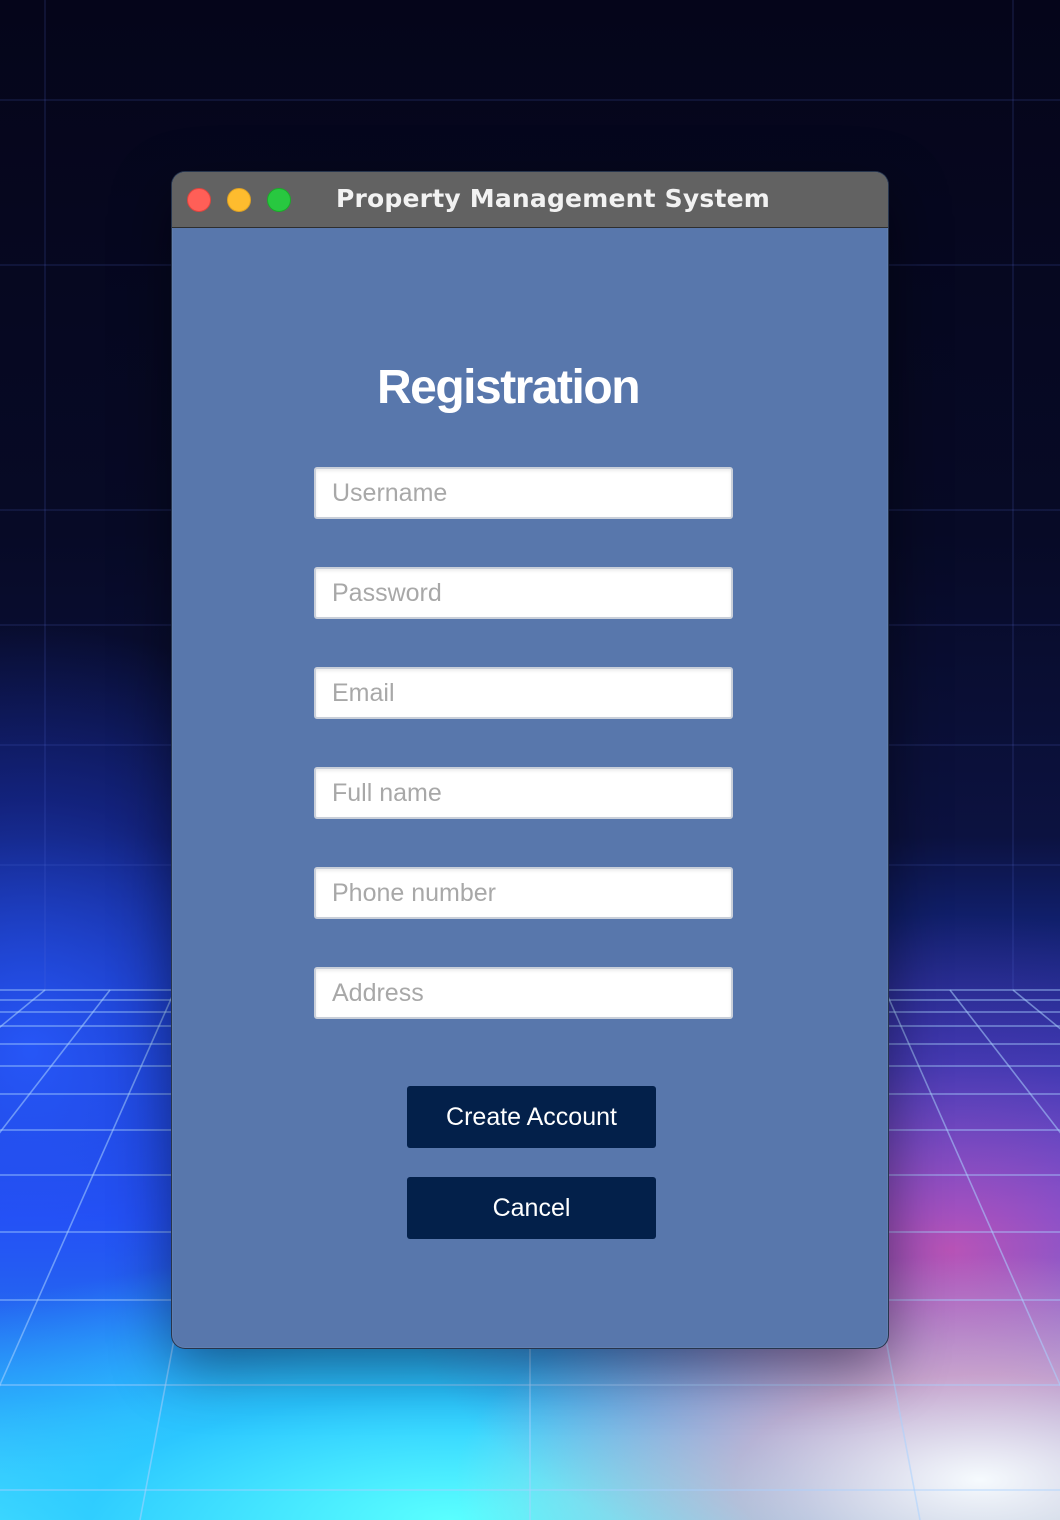 This screenshot has width=1060, height=1520. I want to click on page-title: Registration, so click(508, 387).